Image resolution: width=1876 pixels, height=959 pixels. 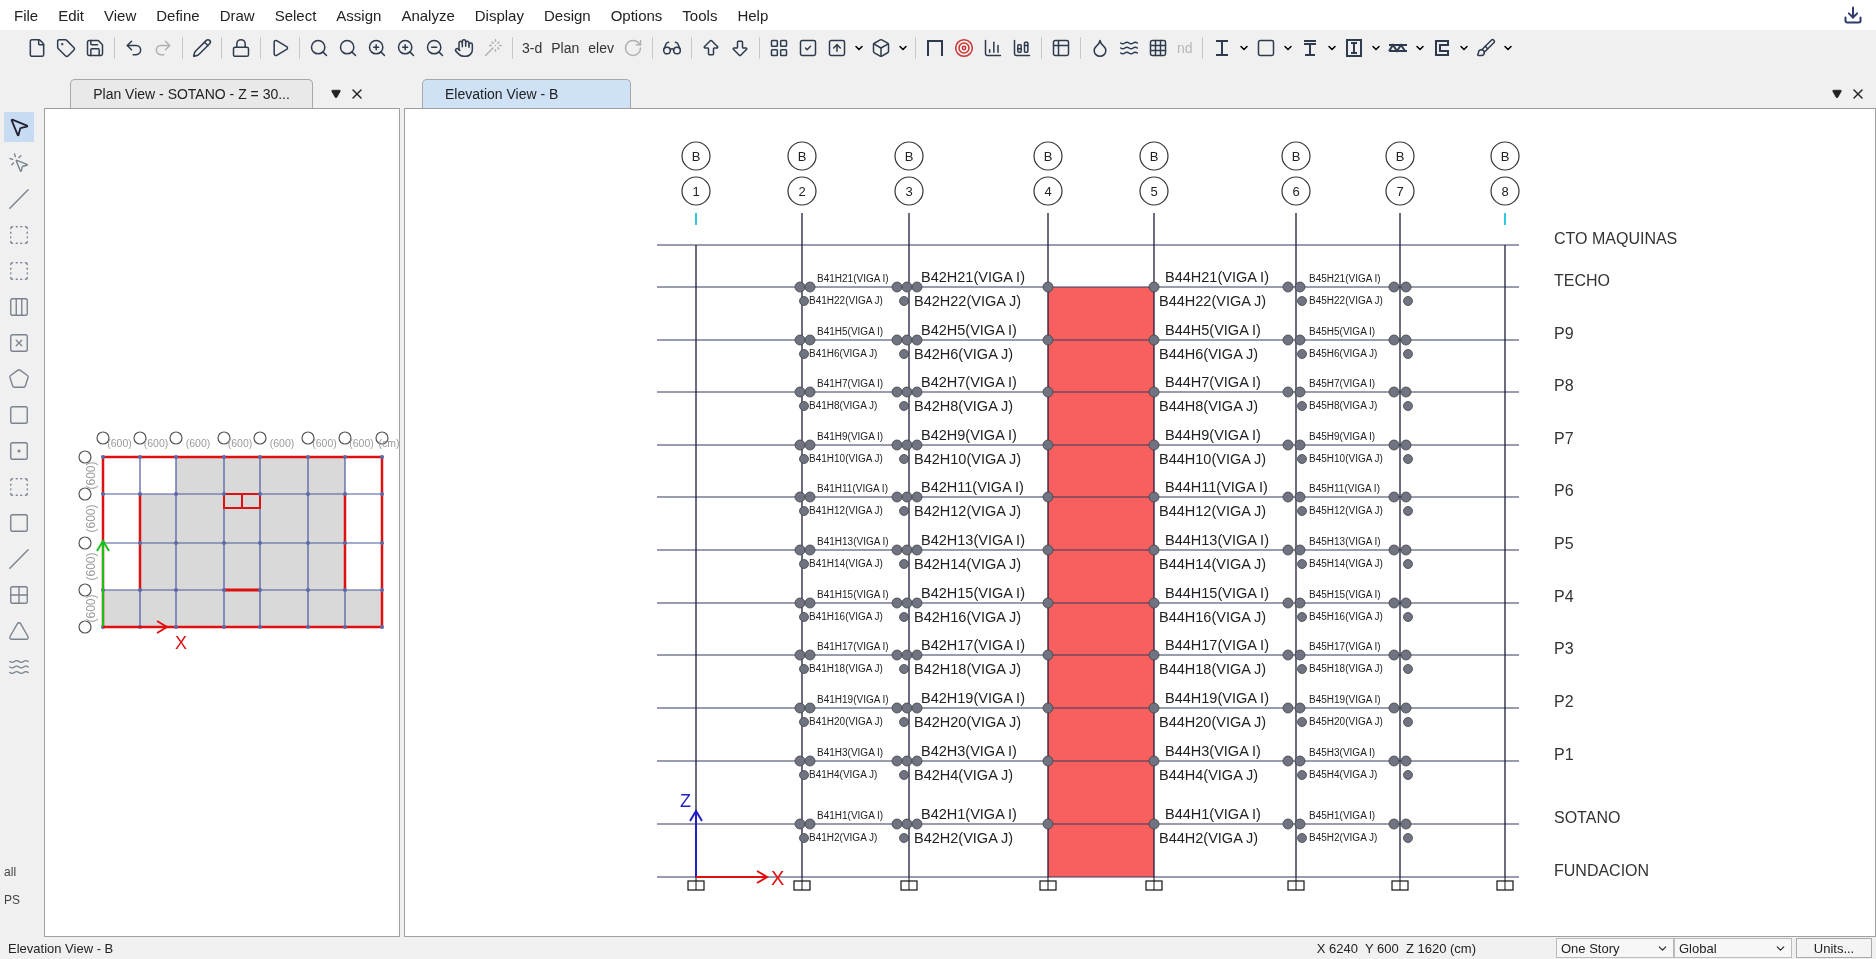 I want to click on menu-item: Analyze, so click(x=428, y=15).